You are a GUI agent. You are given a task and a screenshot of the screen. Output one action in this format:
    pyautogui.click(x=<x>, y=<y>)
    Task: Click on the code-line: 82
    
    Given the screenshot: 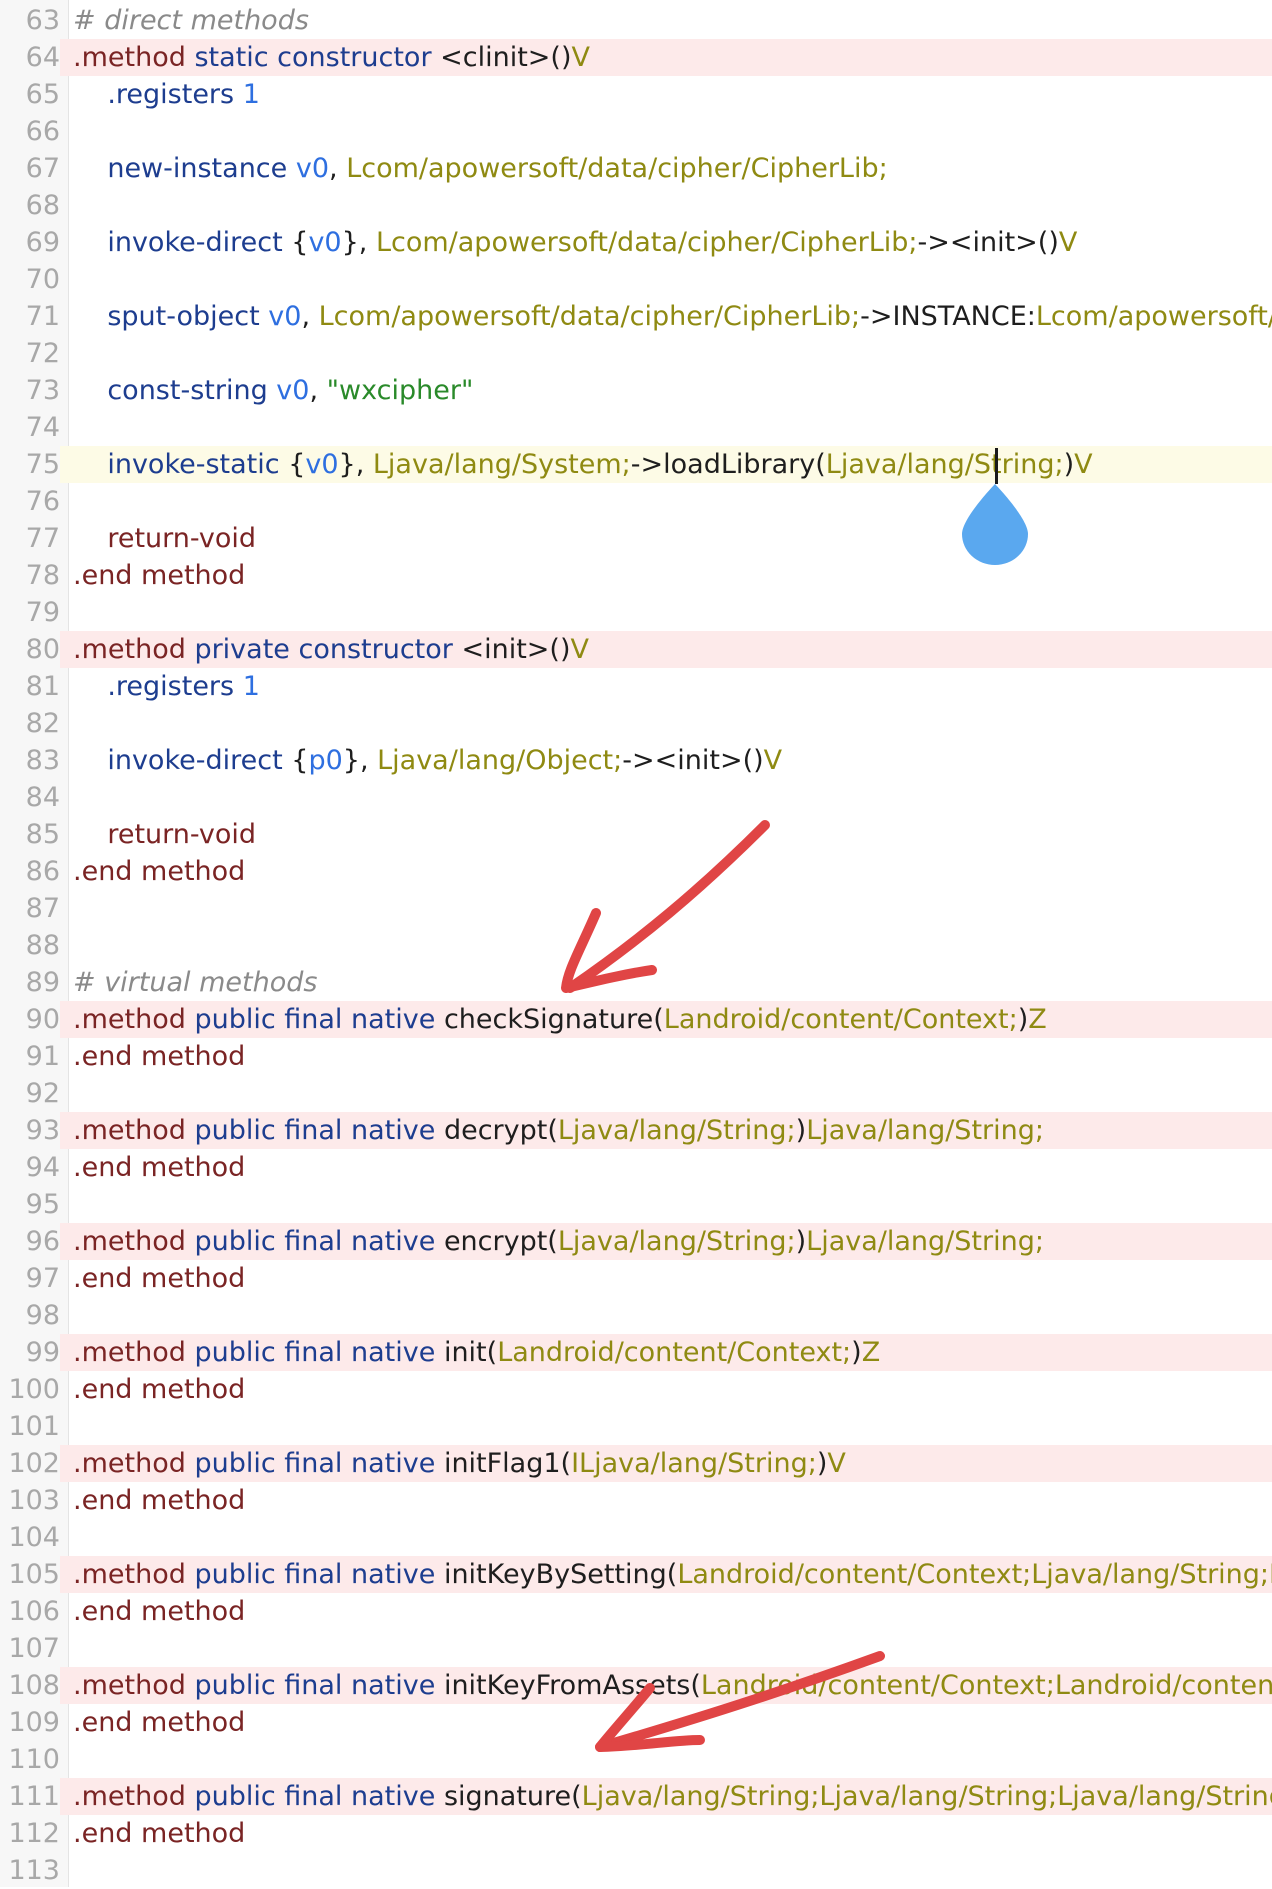 What is the action you would take?
    pyautogui.click(x=636, y=723)
    